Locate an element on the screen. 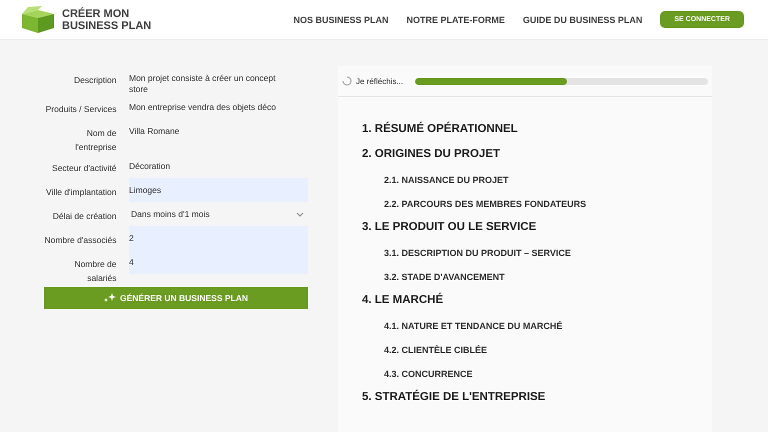 This screenshot has height=432, width=768. field-label: Nom de l'entreprise is located at coordinates (96, 140).